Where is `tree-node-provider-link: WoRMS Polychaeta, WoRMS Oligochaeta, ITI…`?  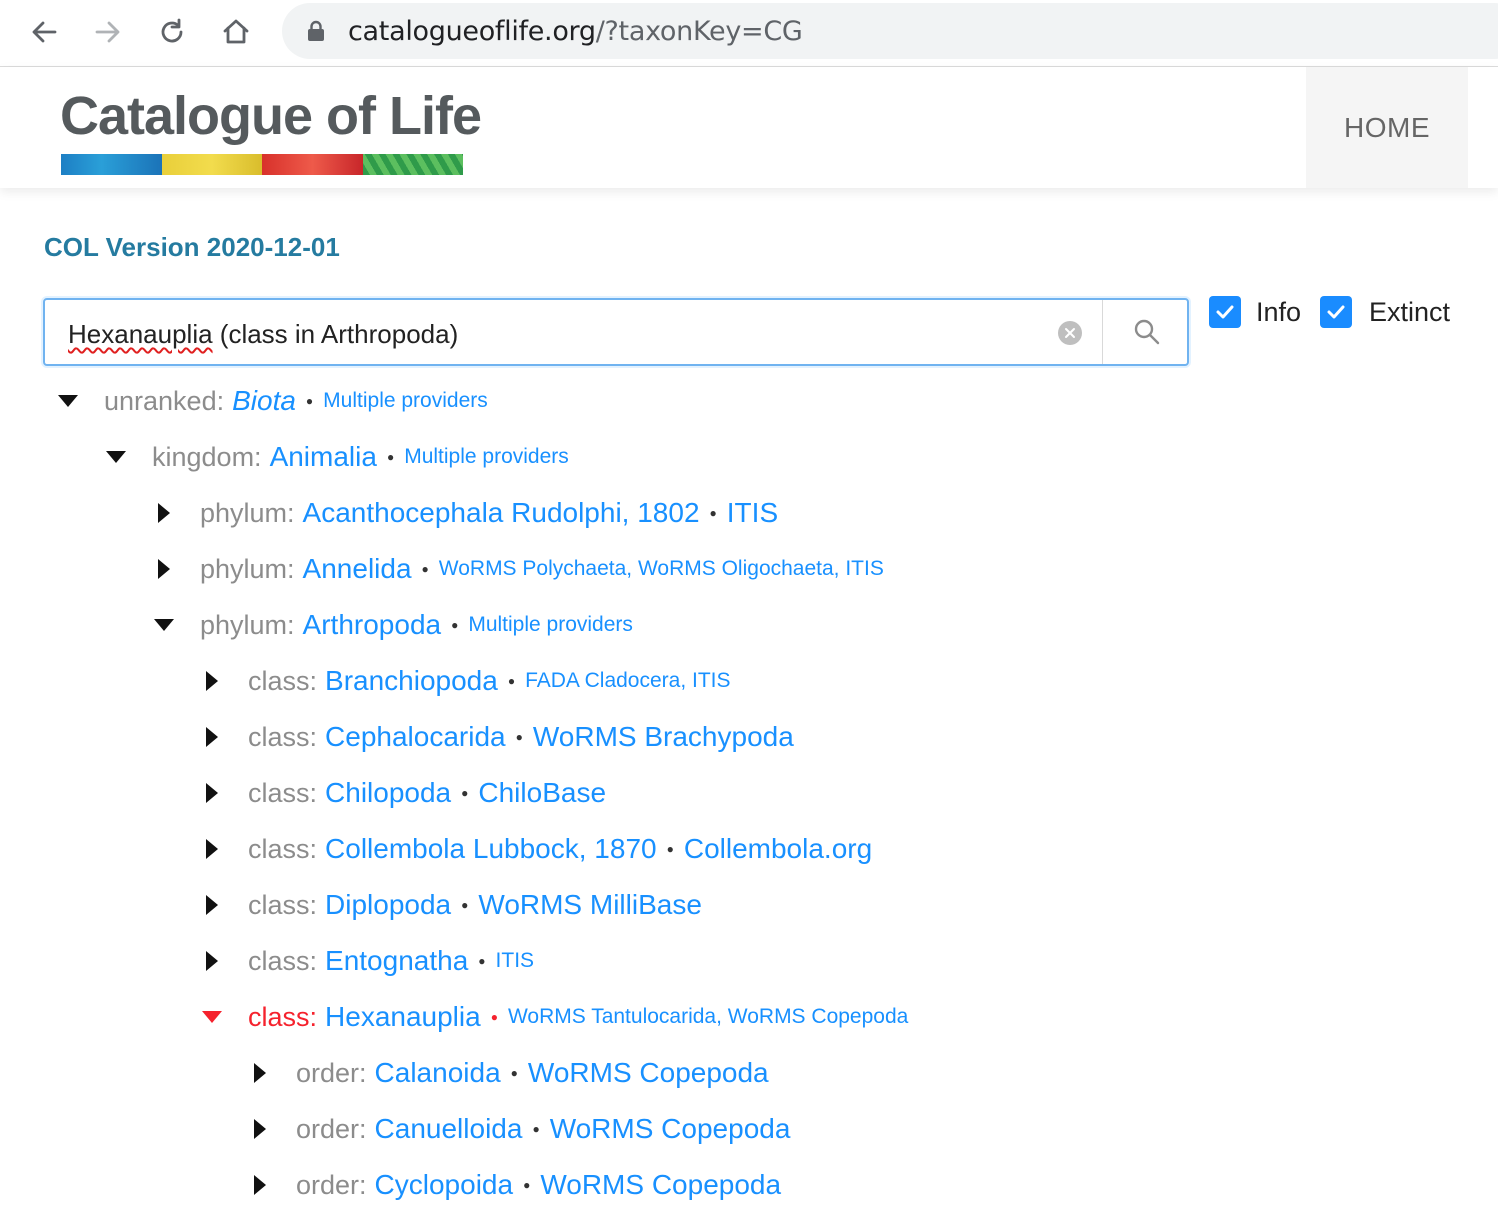 tree-node-provider-link: WoRMS Polychaeta, WoRMS Oligochaeta, ITI… is located at coordinates (661, 569).